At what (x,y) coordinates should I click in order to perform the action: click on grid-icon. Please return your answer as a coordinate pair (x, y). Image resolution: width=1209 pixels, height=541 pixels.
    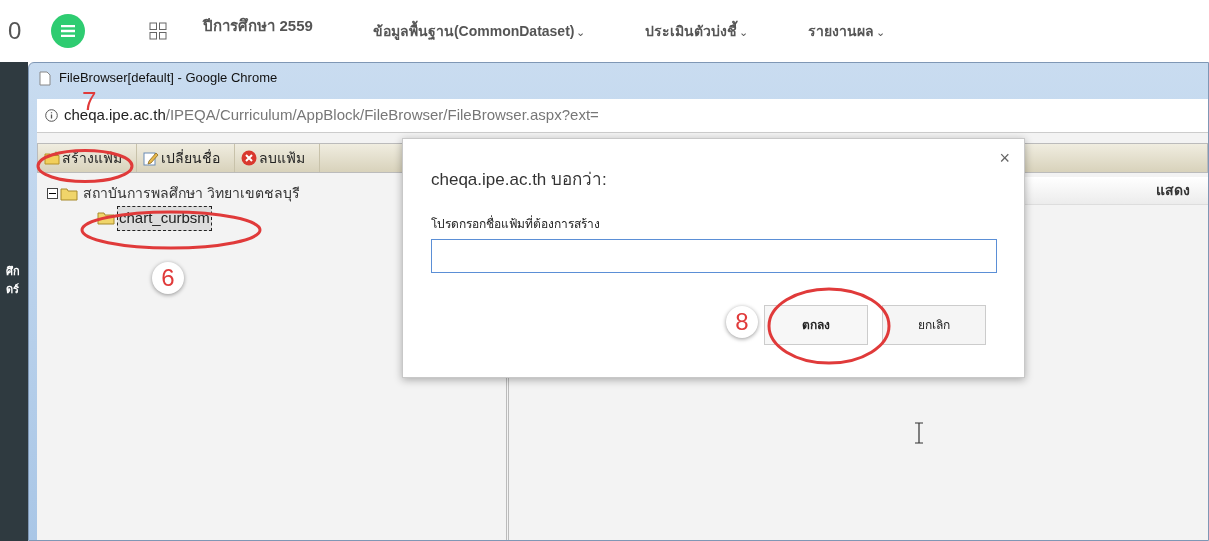
    Looking at the image, I should click on (158, 31).